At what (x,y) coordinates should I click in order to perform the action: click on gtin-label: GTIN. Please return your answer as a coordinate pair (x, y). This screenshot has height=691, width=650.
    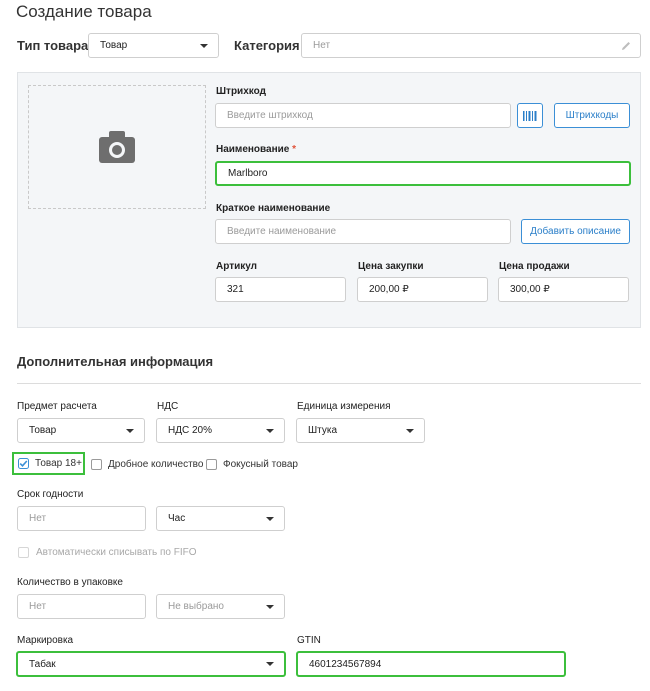
    Looking at the image, I should click on (309, 640).